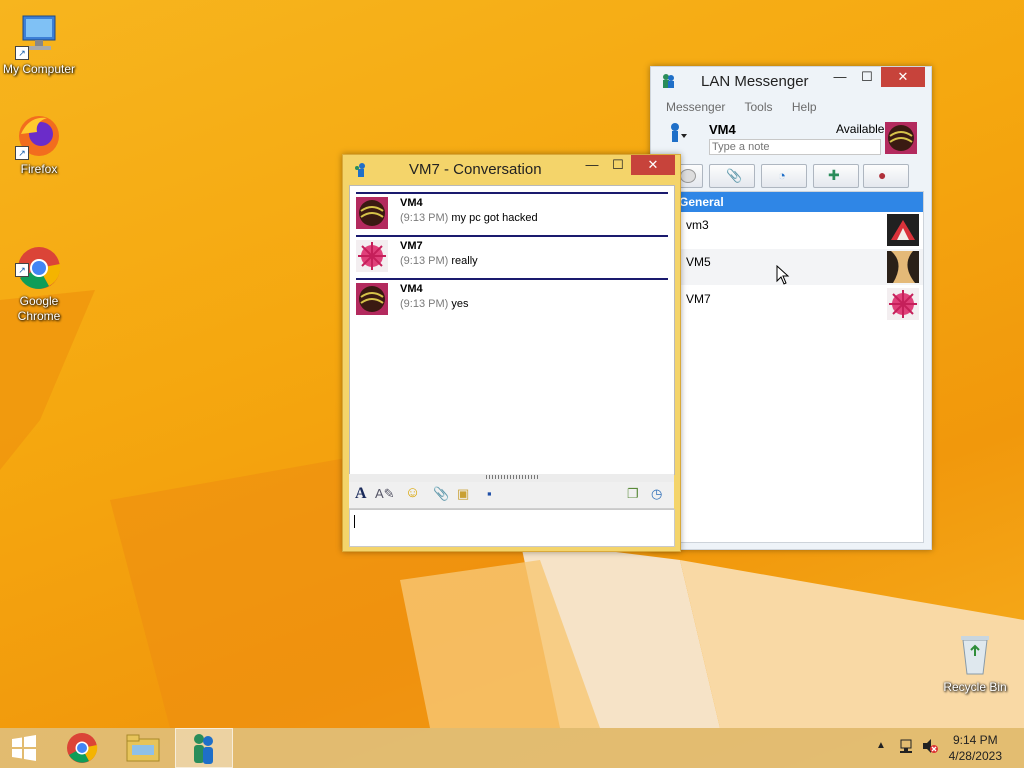 Image resolution: width=1024 pixels, height=768 pixels. I want to click on chrome-icon: ↗, so click(39, 259).